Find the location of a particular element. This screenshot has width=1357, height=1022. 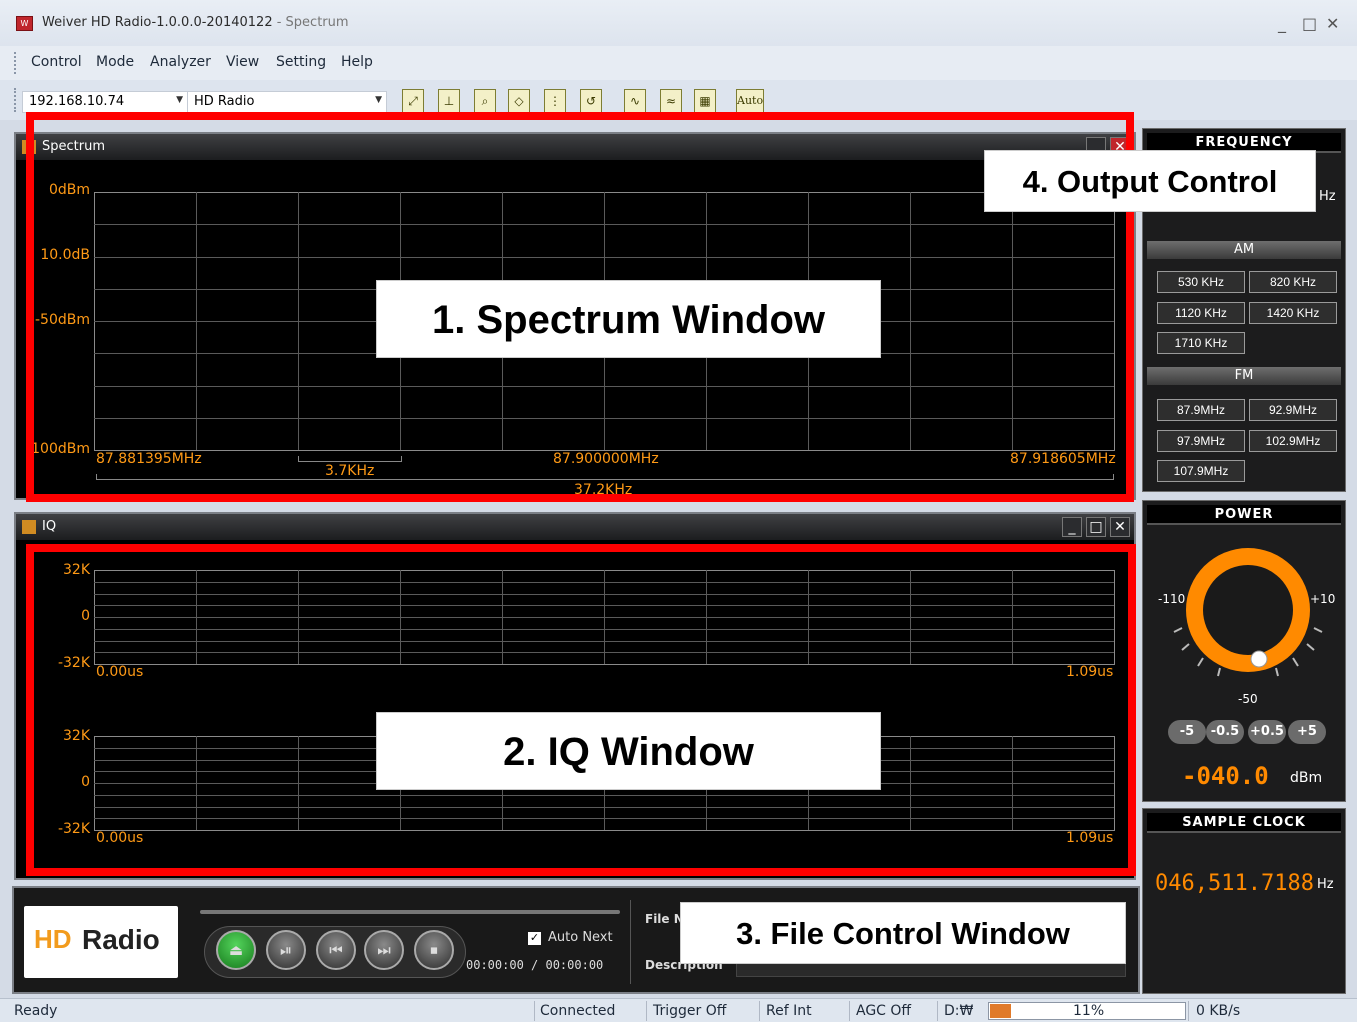

auto-next-label: Auto Next is located at coordinates (580, 937).